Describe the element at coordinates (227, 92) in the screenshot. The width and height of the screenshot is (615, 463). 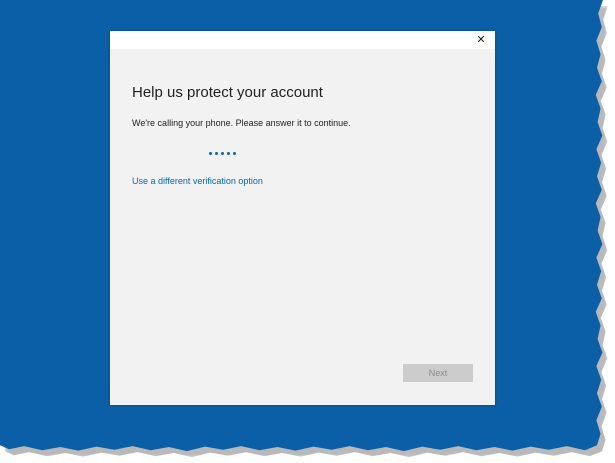
I see `dialog-heading: Help us protect your account` at that location.